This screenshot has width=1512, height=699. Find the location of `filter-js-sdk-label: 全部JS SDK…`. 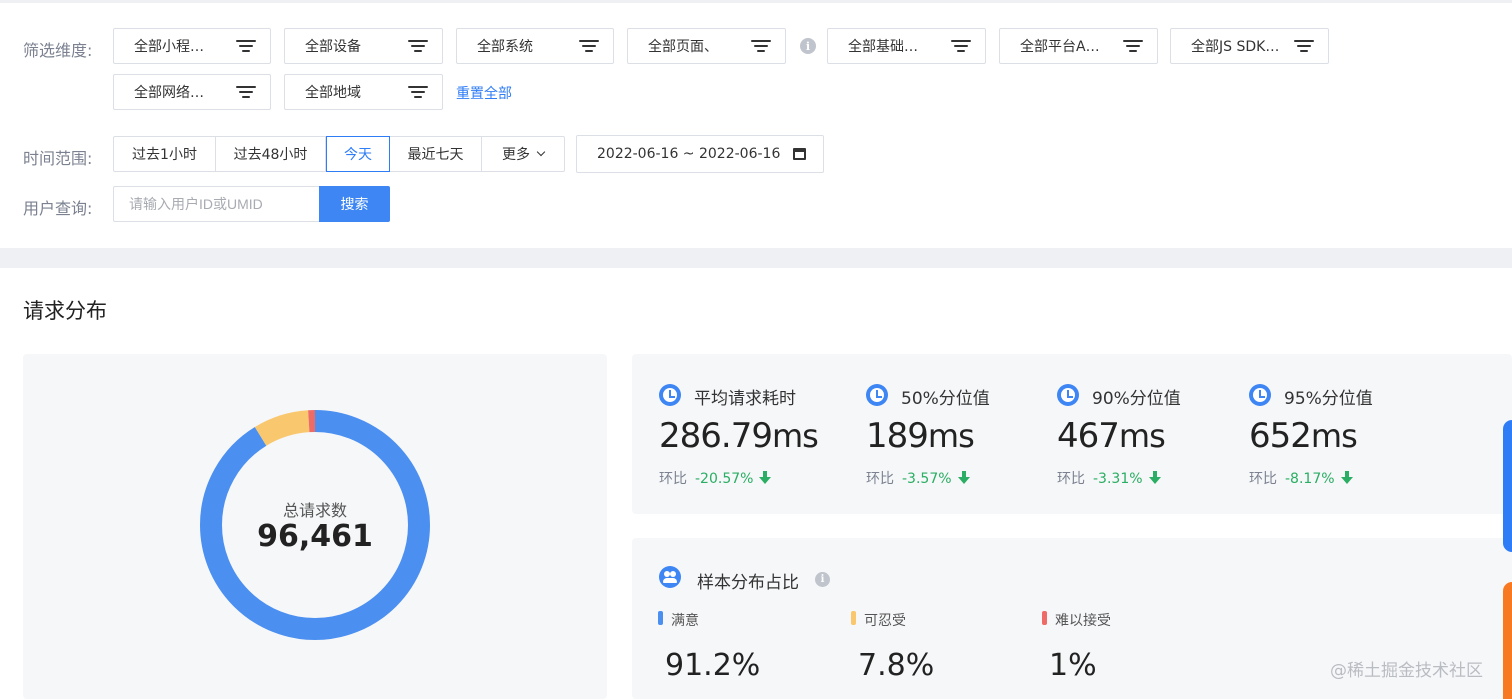

filter-js-sdk-label: 全部JS SDK… is located at coordinates (1235, 47).